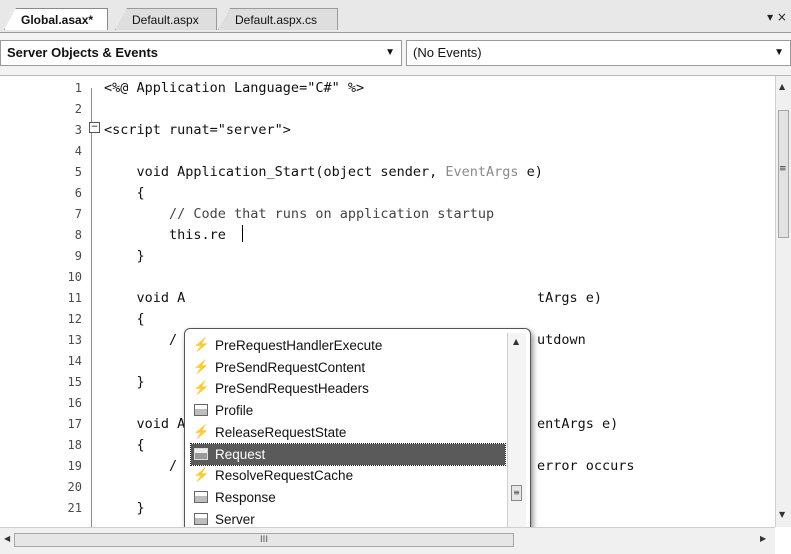  I want to click on line-number-gutter: 18, so click(44, 445).